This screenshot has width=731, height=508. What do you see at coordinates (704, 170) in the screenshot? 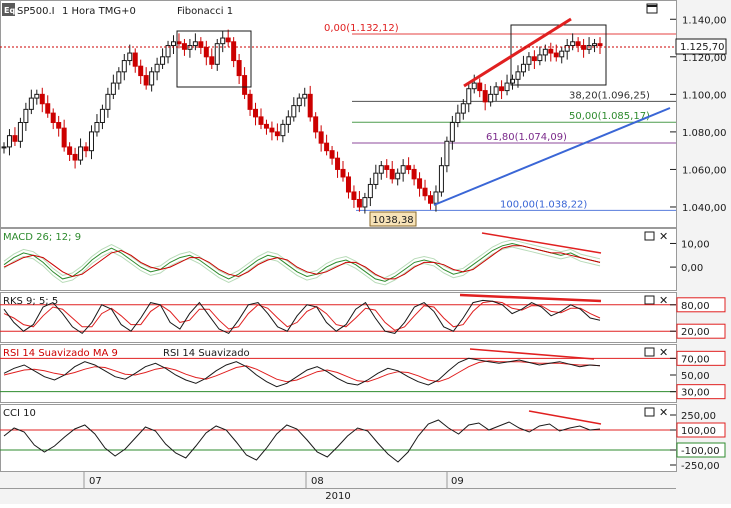
I see `price-tick-label: 1.060,00` at bounding box center [704, 170].